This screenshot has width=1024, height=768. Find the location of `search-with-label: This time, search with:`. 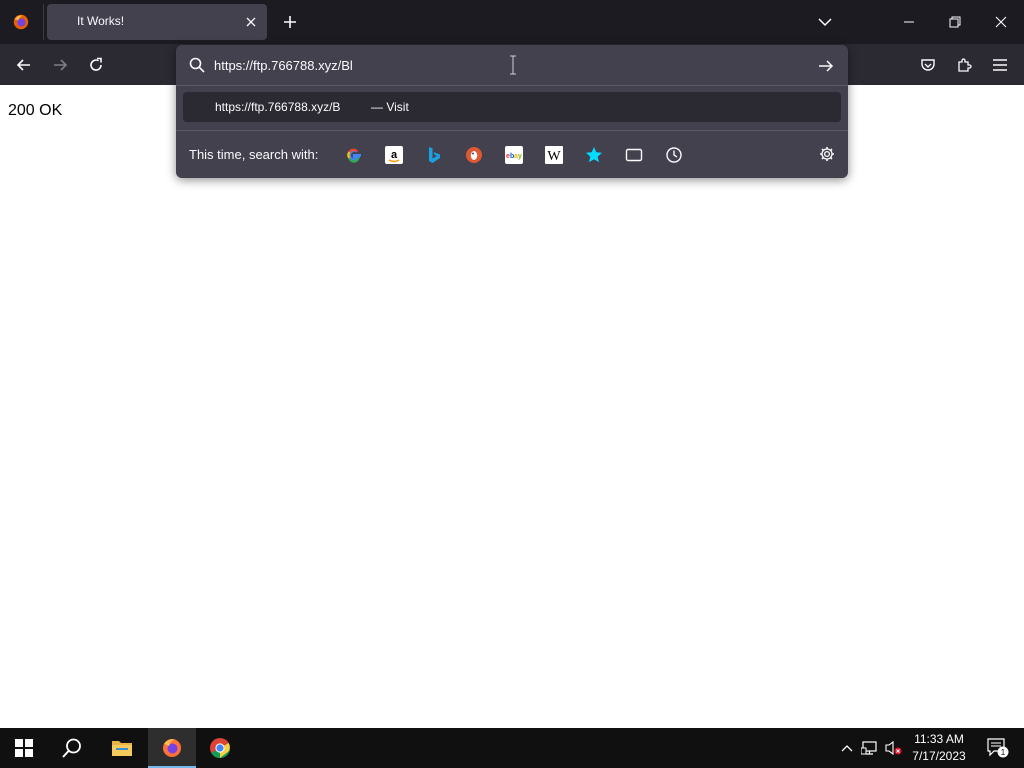

search-with-label: This time, search with: is located at coordinates (254, 154).